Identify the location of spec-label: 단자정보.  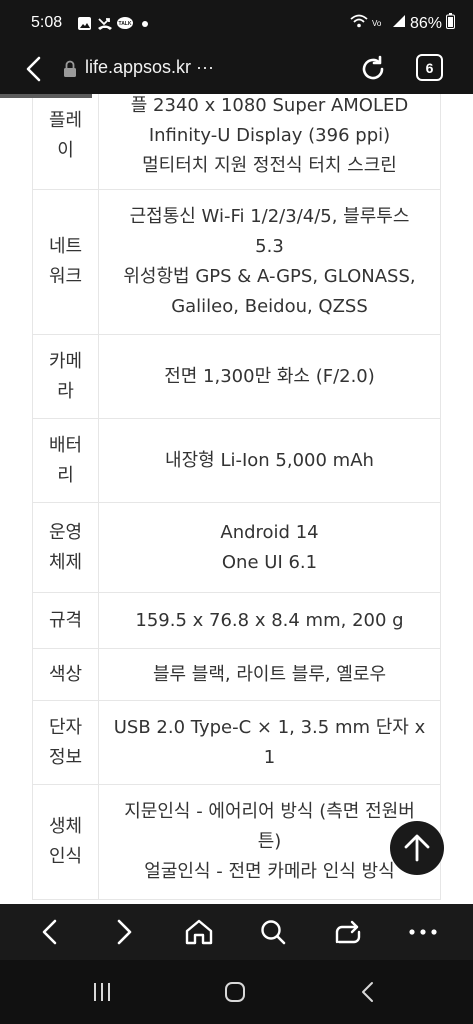
(65, 742).